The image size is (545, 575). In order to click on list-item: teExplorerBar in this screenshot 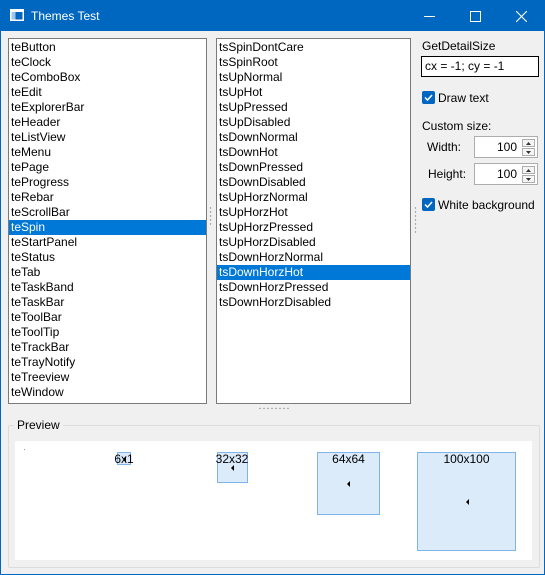, I will do `click(107, 107)`.